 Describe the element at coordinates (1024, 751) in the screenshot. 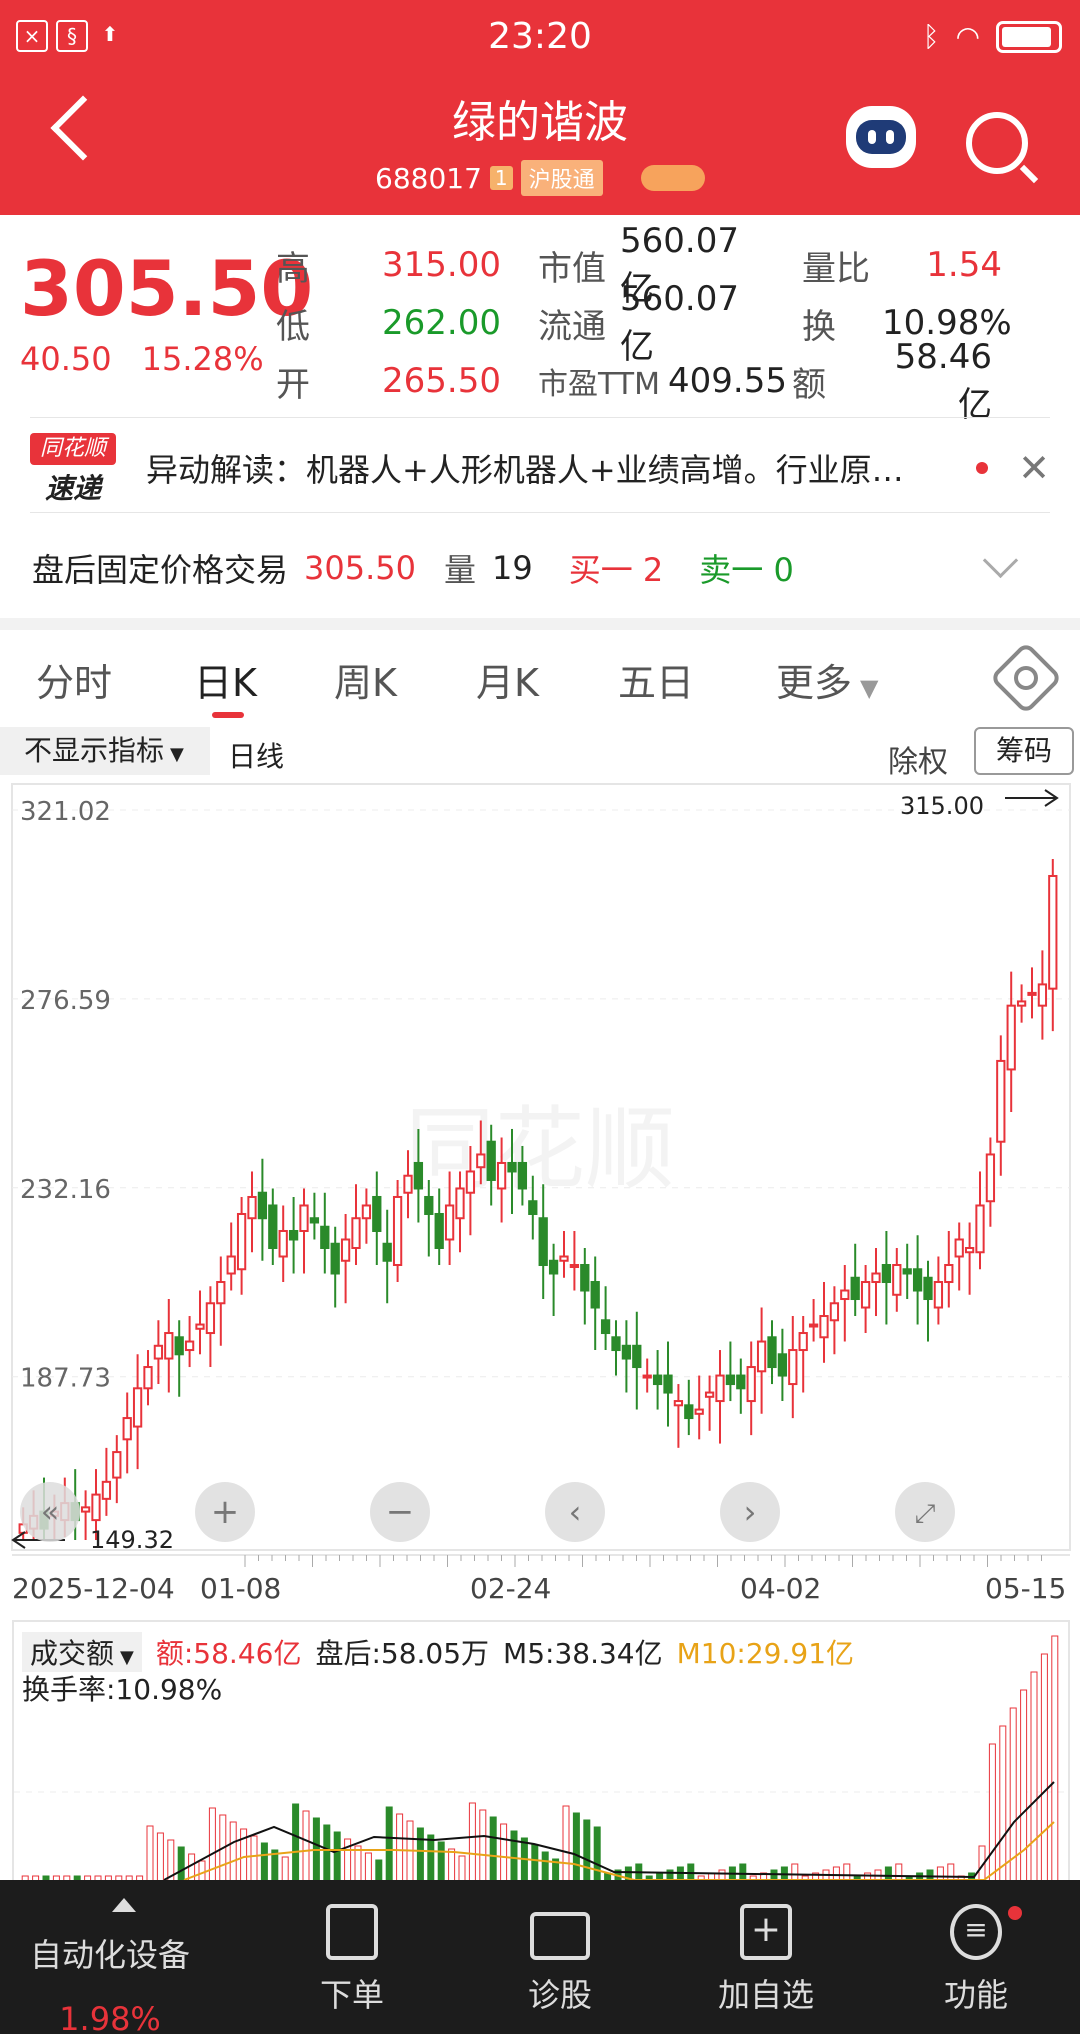

I see `chips-button: 筹码` at that location.